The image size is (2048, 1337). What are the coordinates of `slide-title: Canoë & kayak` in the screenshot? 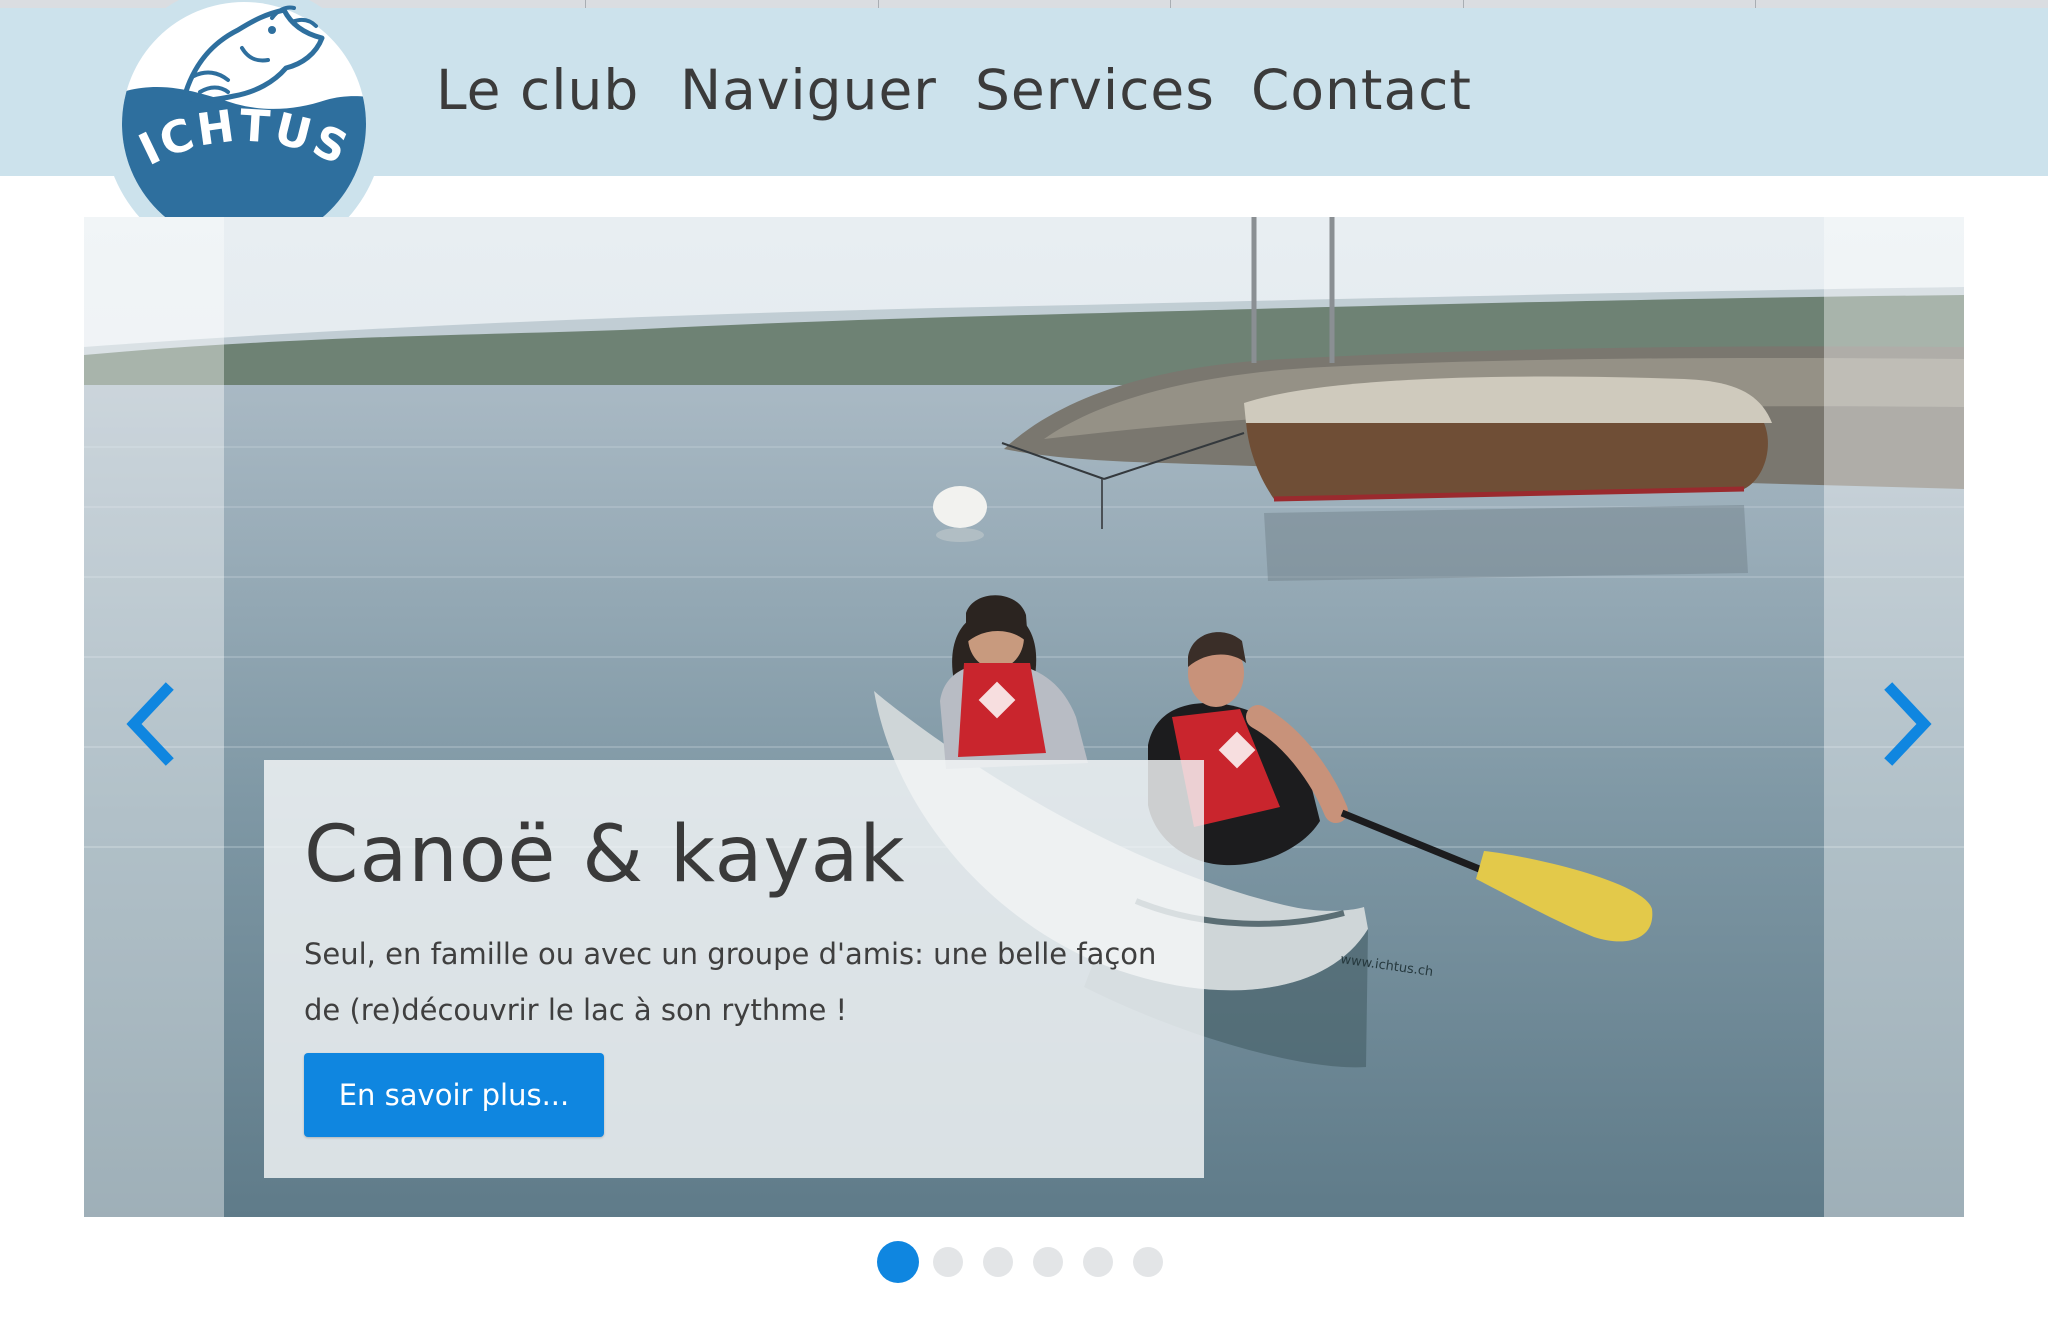 It's located at (605, 855).